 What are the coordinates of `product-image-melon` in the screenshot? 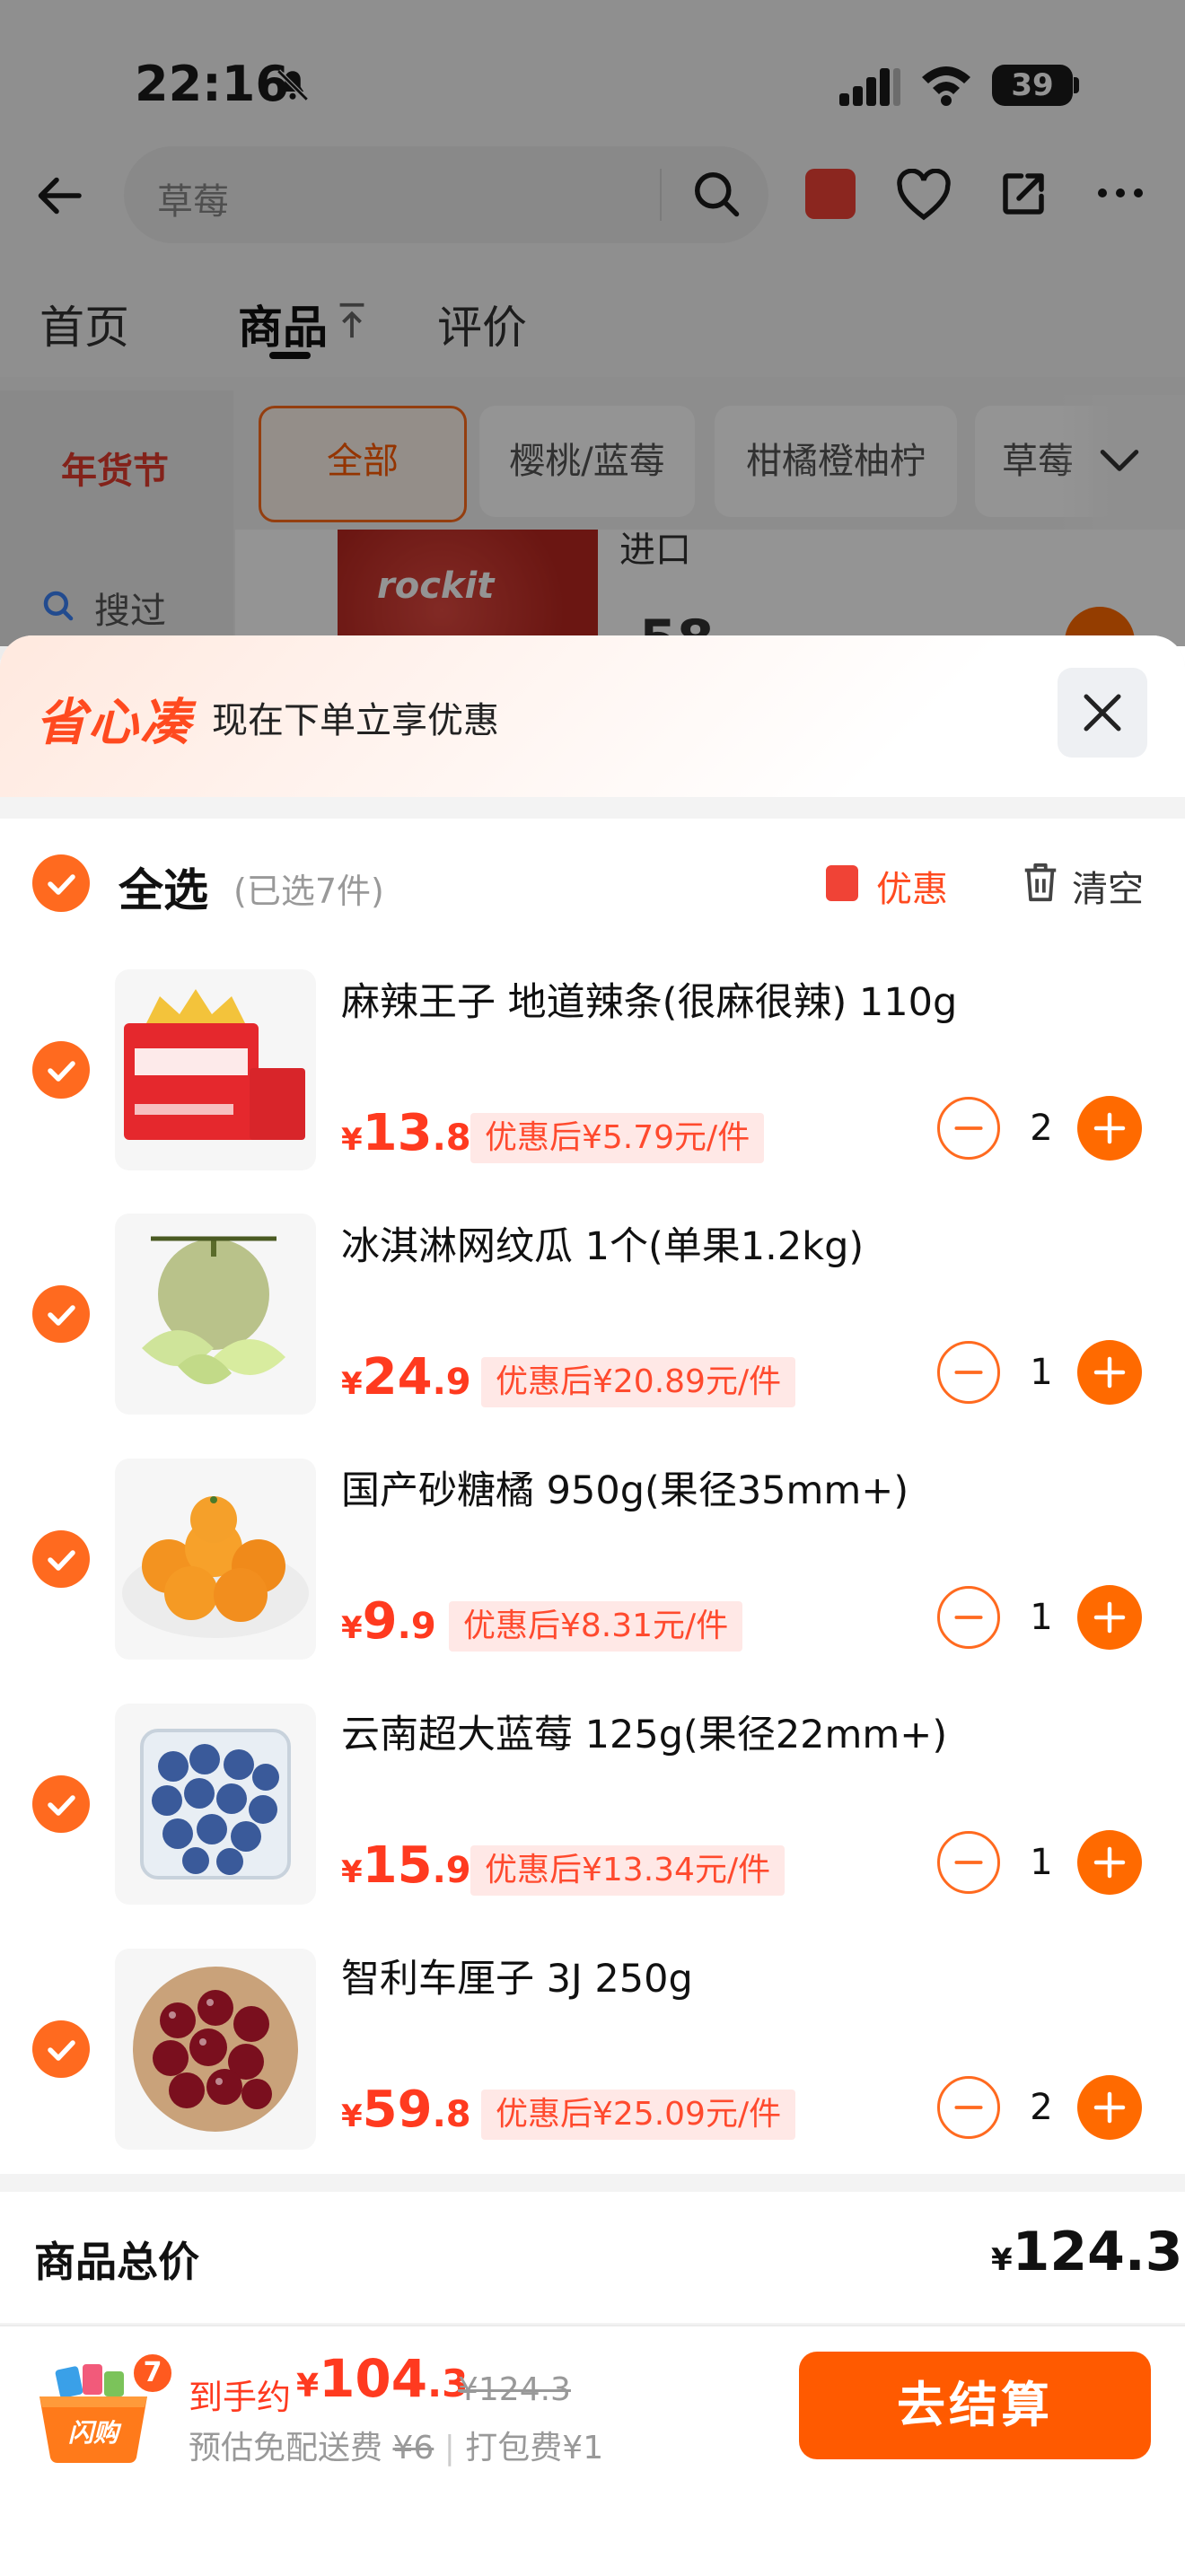 It's located at (215, 1314).